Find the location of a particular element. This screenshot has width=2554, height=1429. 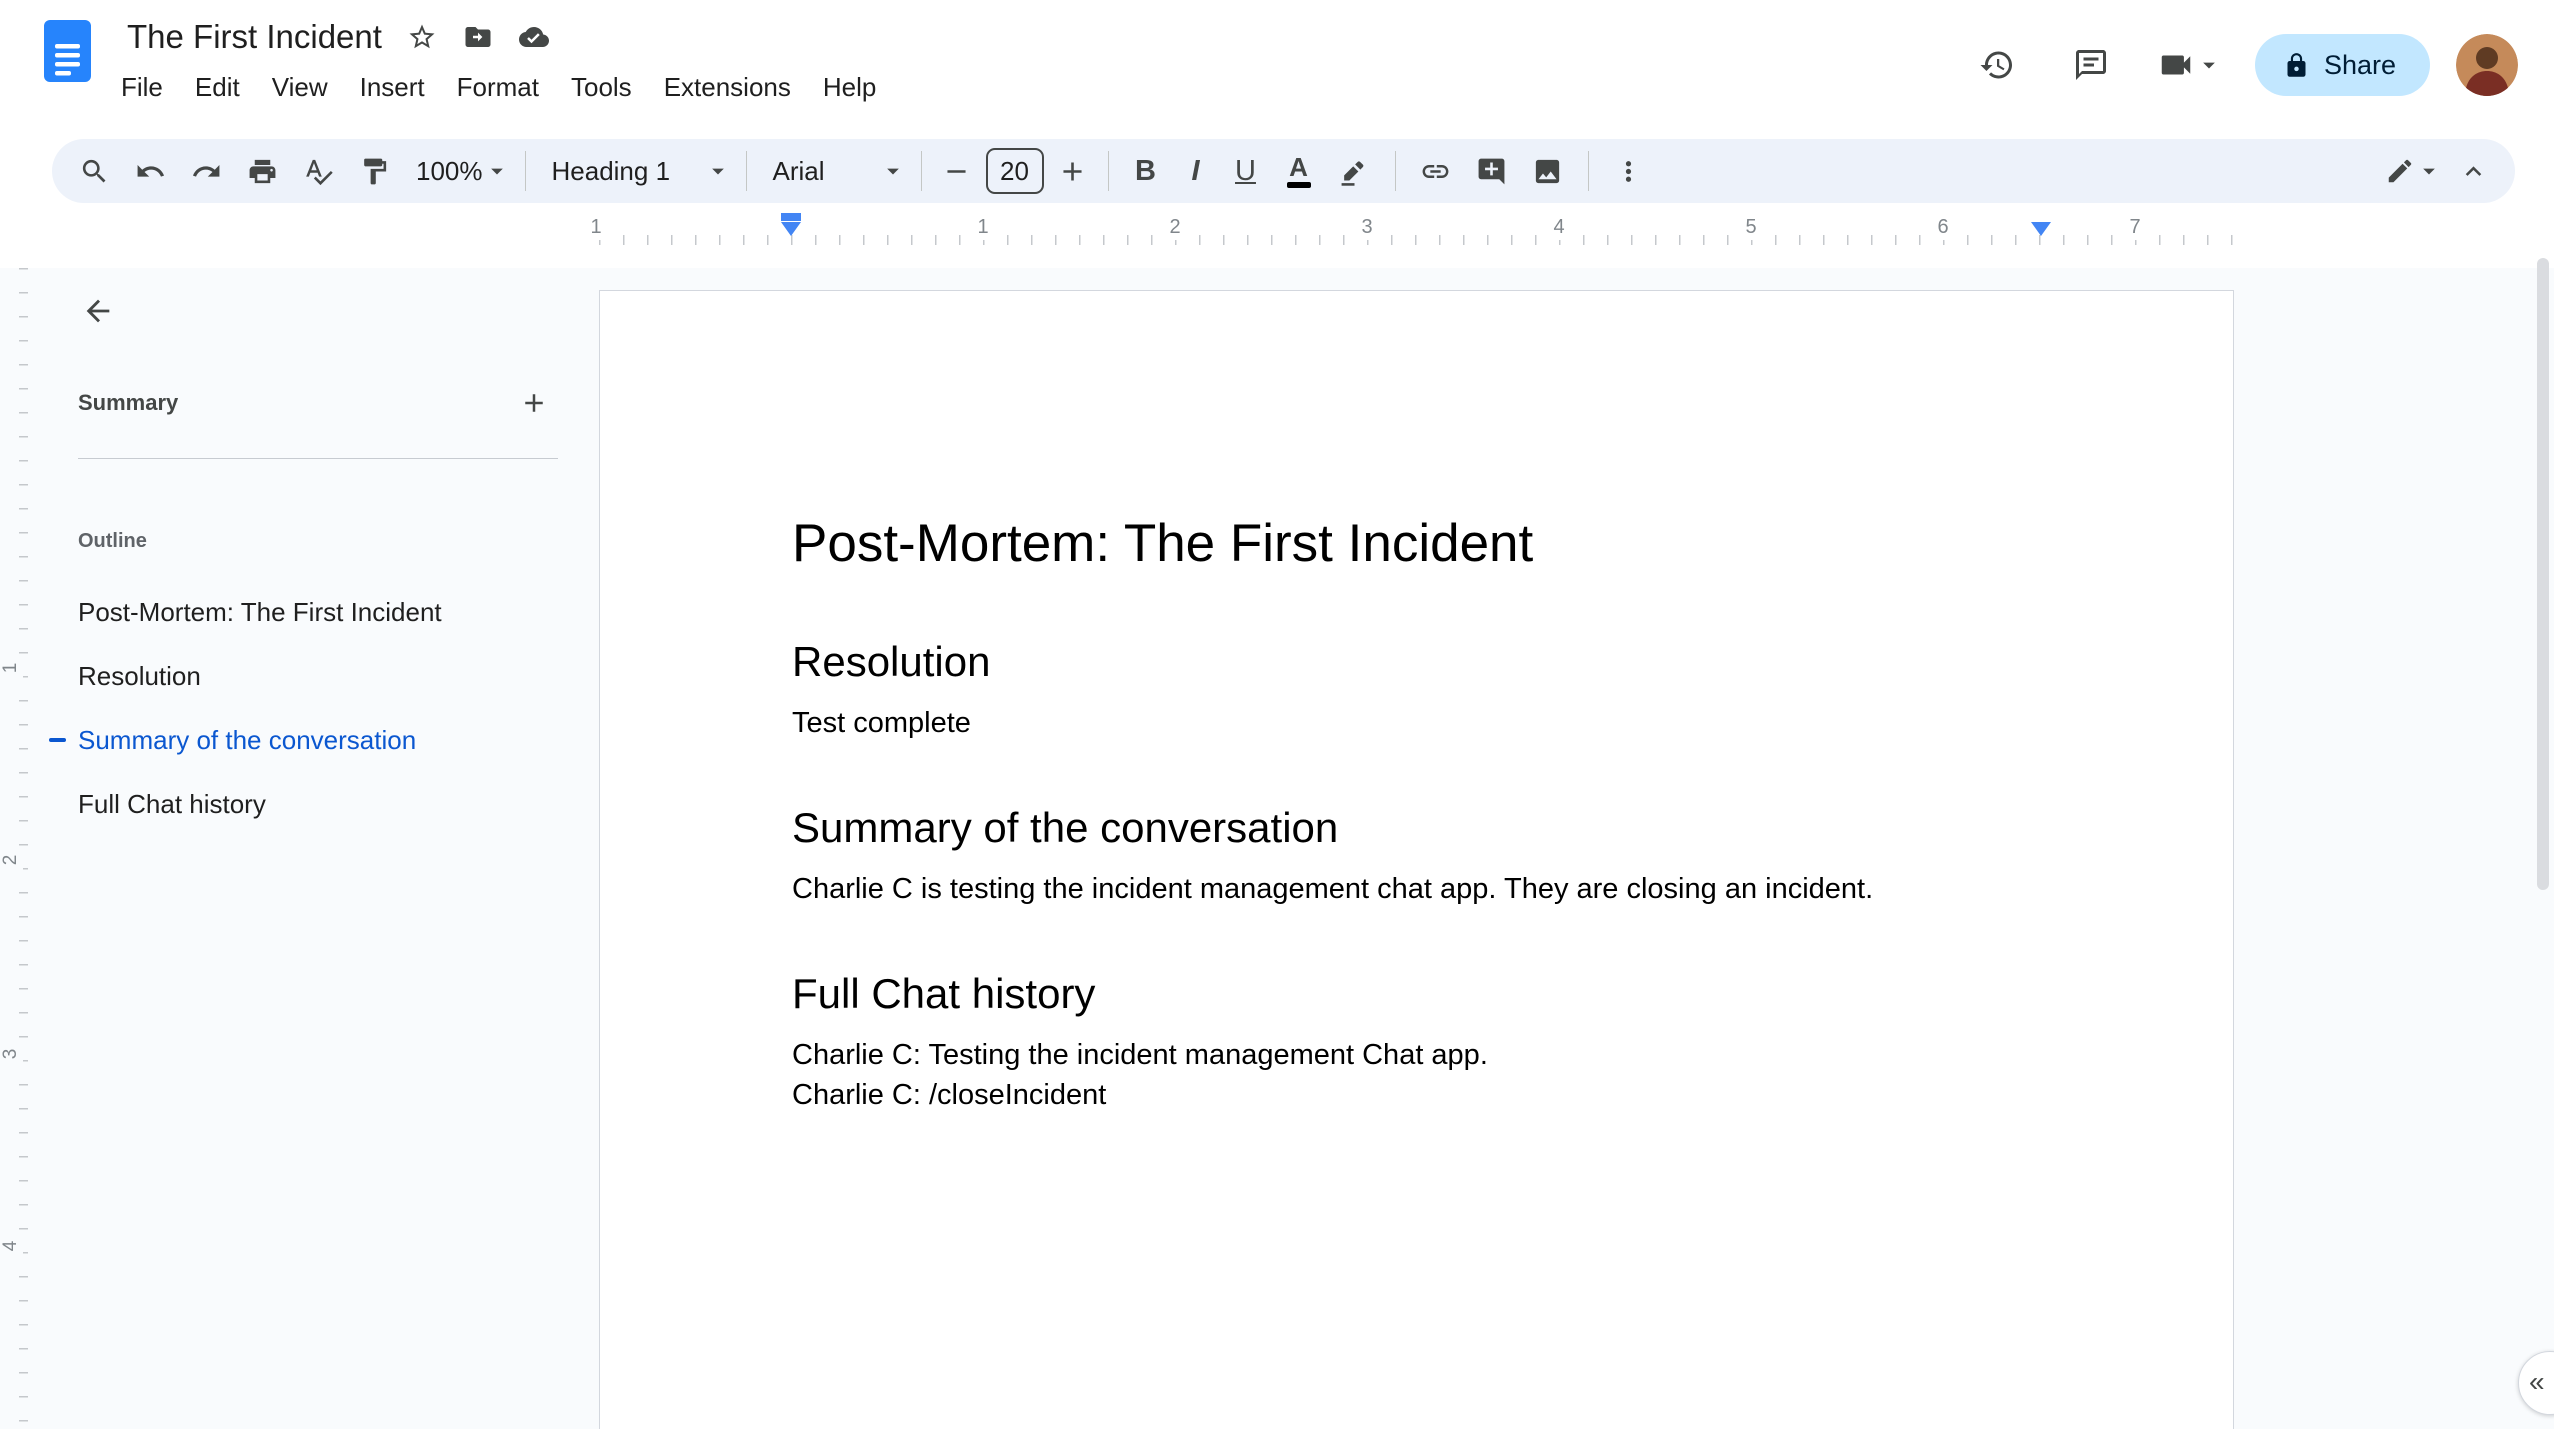

menu-file: File is located at coordinates (142, 87).